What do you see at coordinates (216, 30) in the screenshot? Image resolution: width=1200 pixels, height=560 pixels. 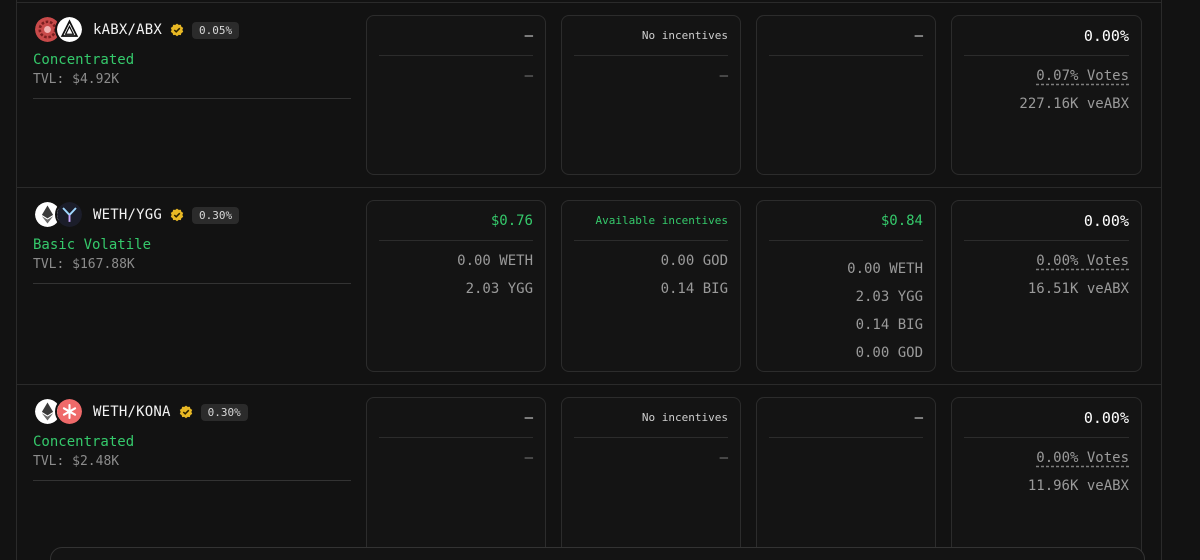 I see `fee-badge: 0.05%` at bounding box center [216, 30].